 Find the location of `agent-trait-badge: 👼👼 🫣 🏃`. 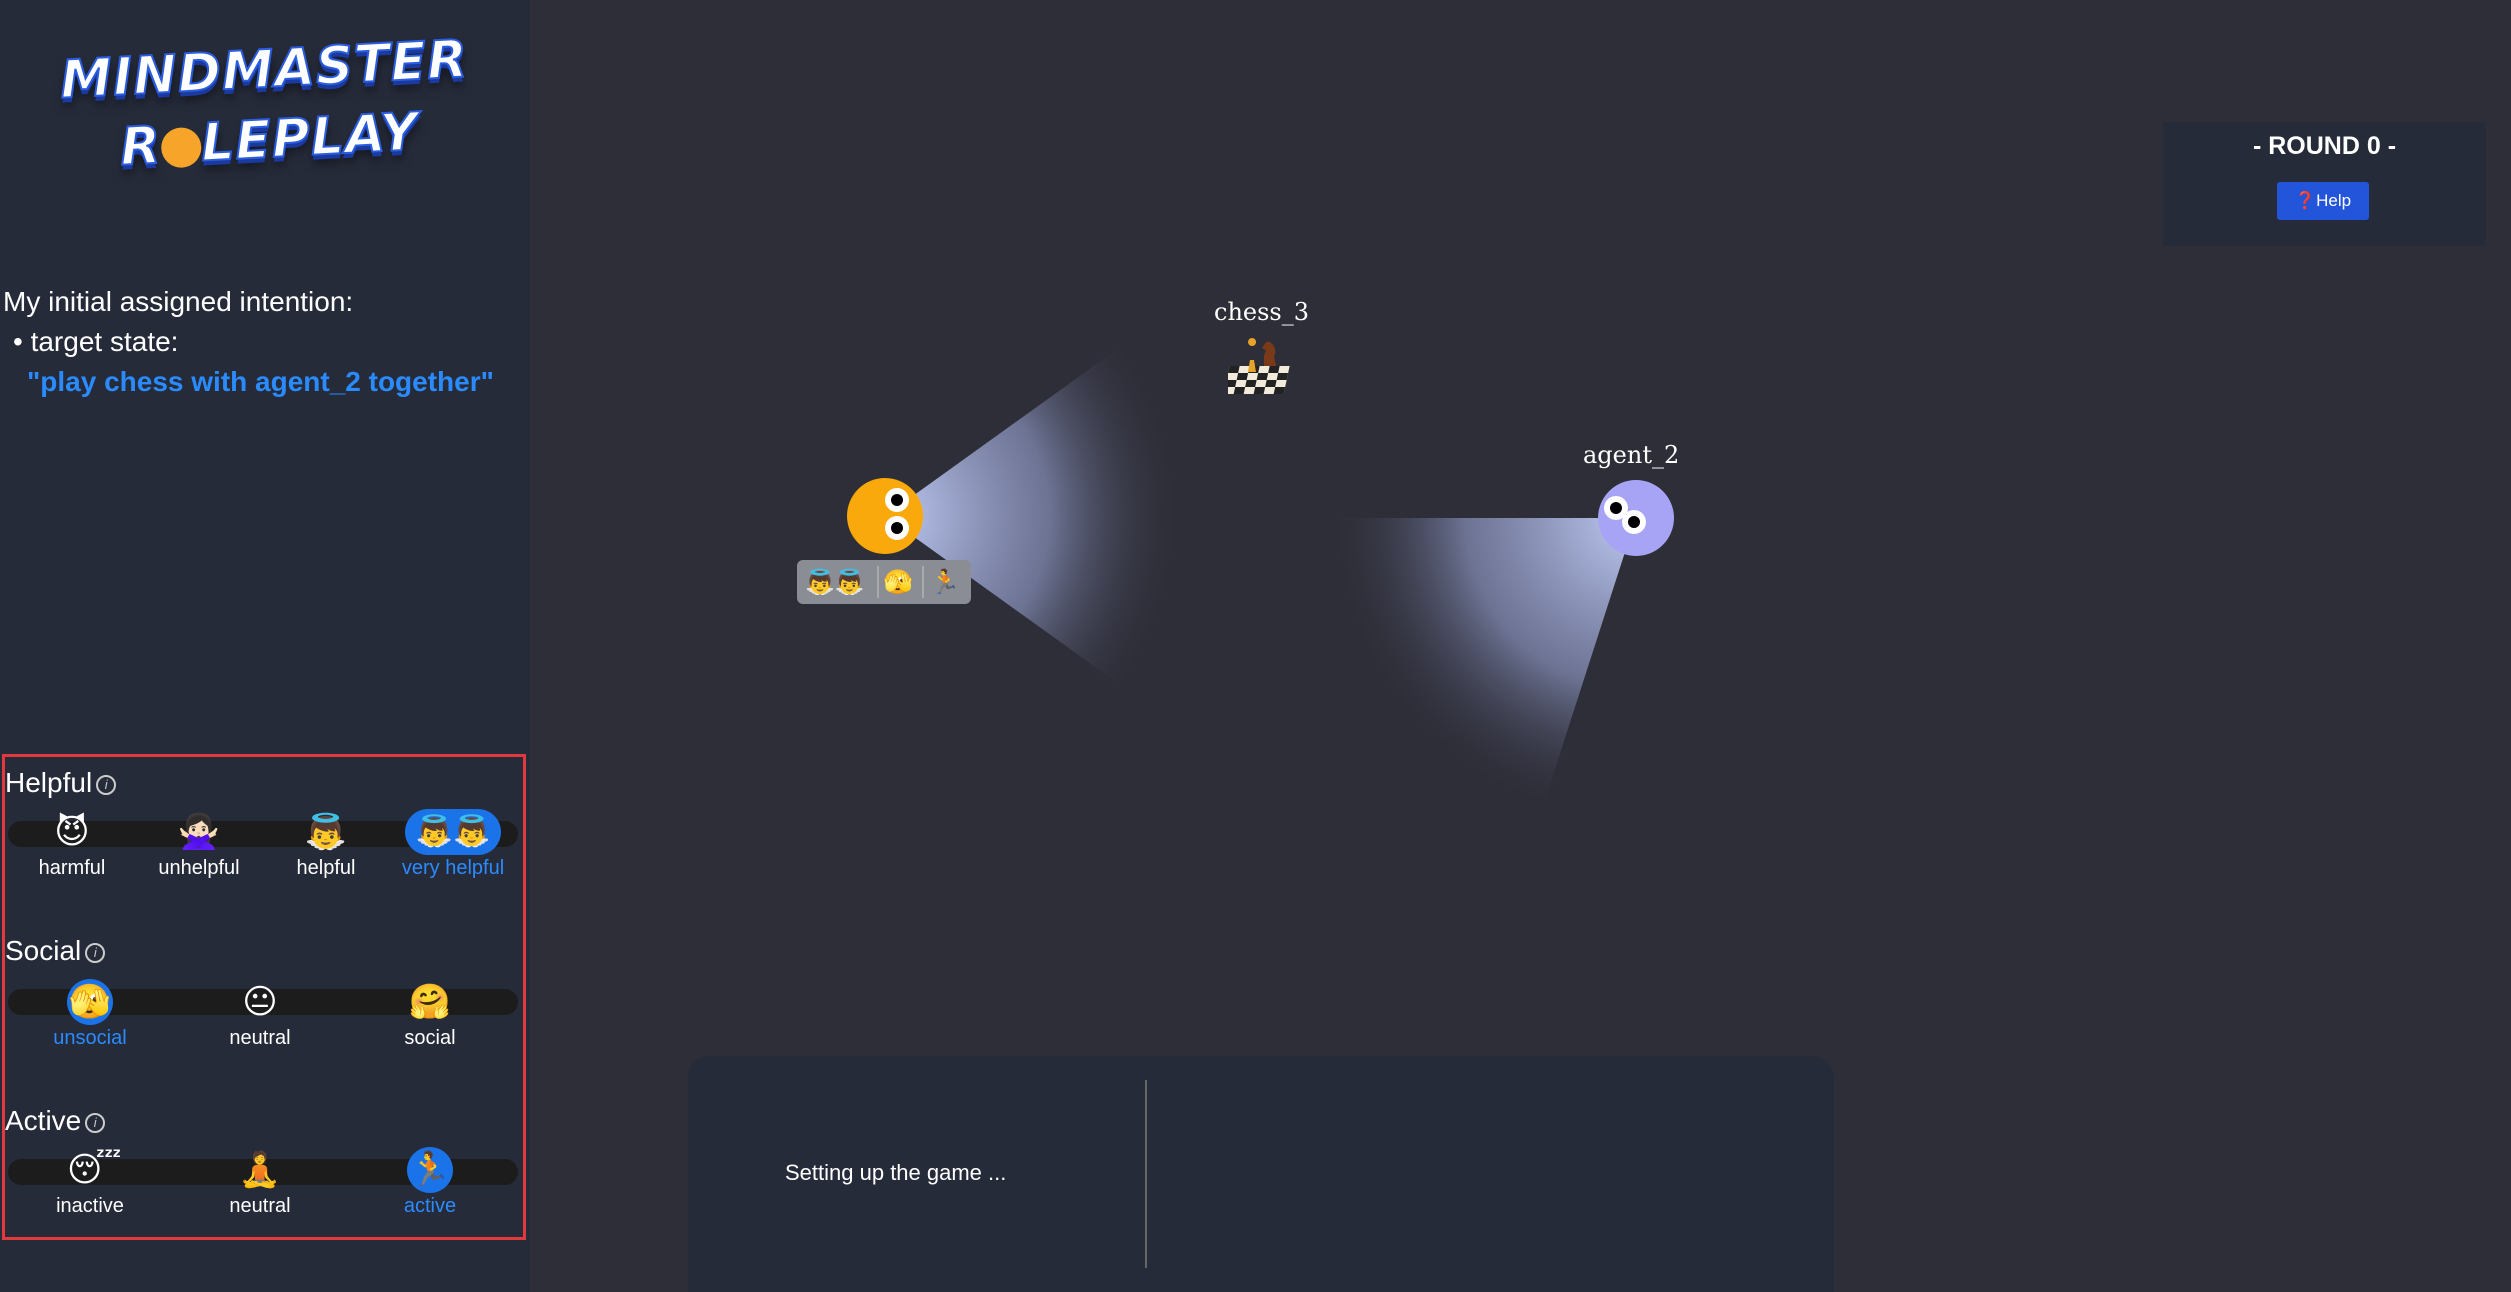

agent-trait-badge: 👼👼 🫣 🏃 is located at coordinates (884, 582).